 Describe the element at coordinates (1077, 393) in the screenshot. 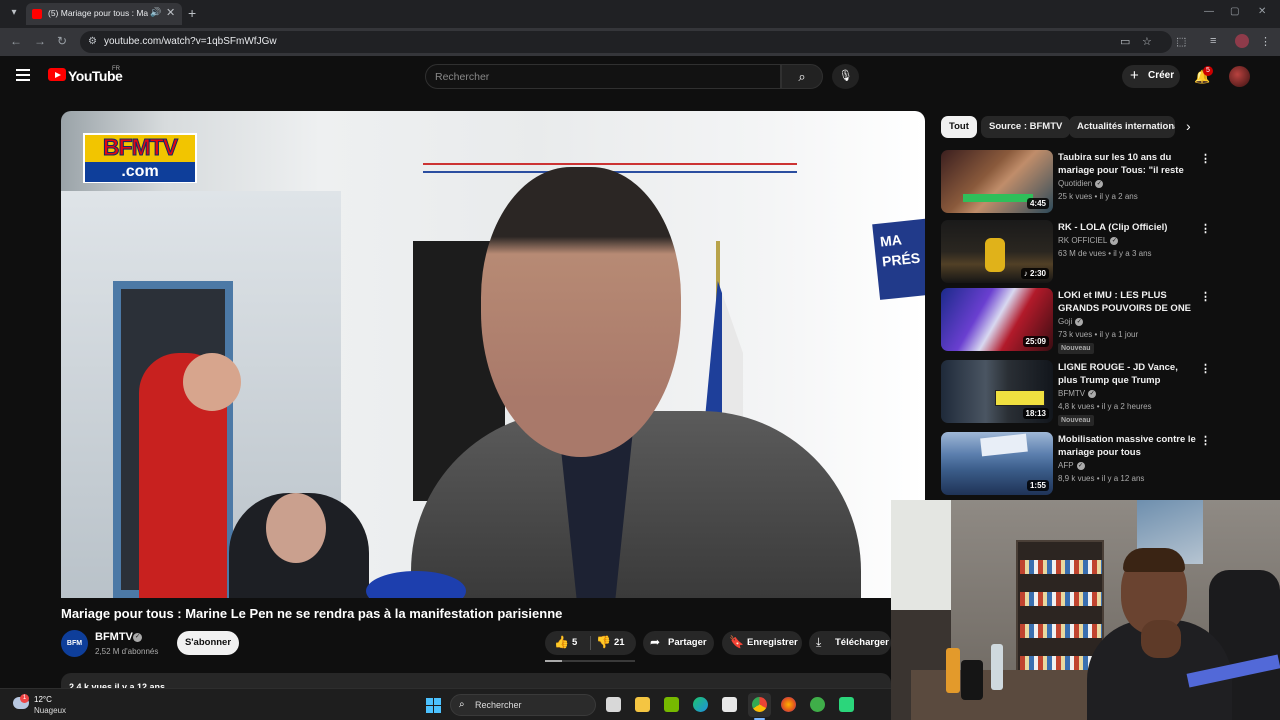

I see `recommendation-channel: BFMTV ✓` at that location.